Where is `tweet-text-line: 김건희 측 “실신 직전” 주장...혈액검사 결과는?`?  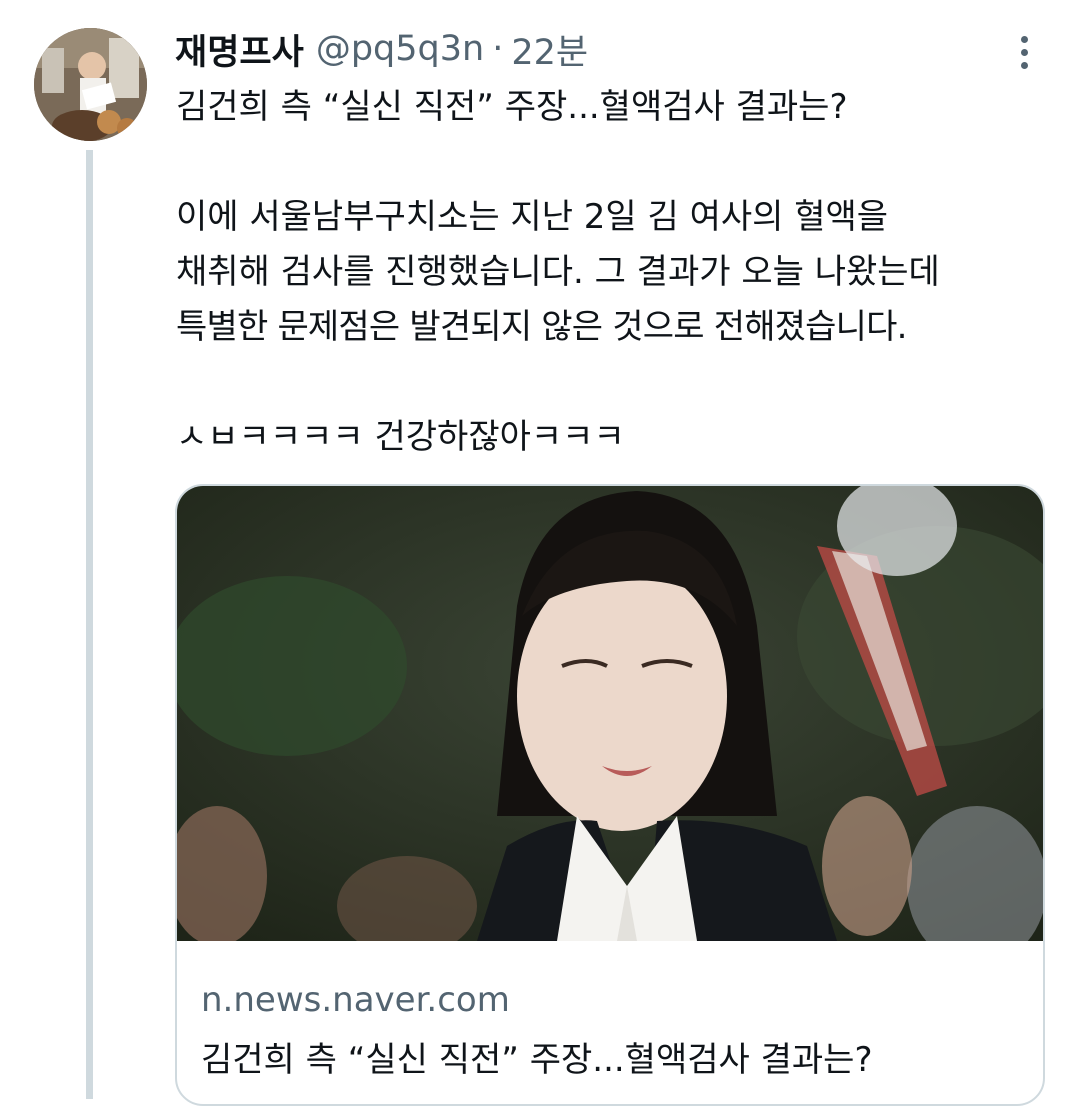
tweet-text-line: 김건희 측 “실신 직전” 주장...혈액검사 결과는? is located at coordinates (512, 107).